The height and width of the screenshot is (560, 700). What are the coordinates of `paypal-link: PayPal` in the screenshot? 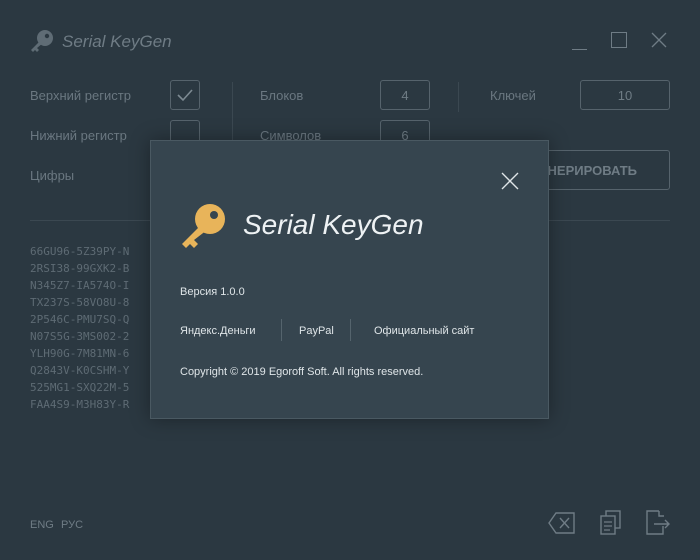 It's located at (316, 331).